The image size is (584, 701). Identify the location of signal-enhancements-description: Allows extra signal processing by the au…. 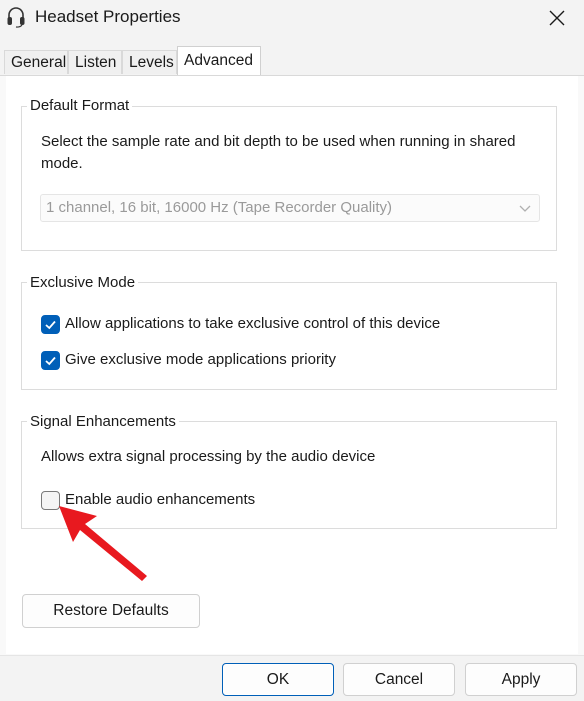
(208, 456).